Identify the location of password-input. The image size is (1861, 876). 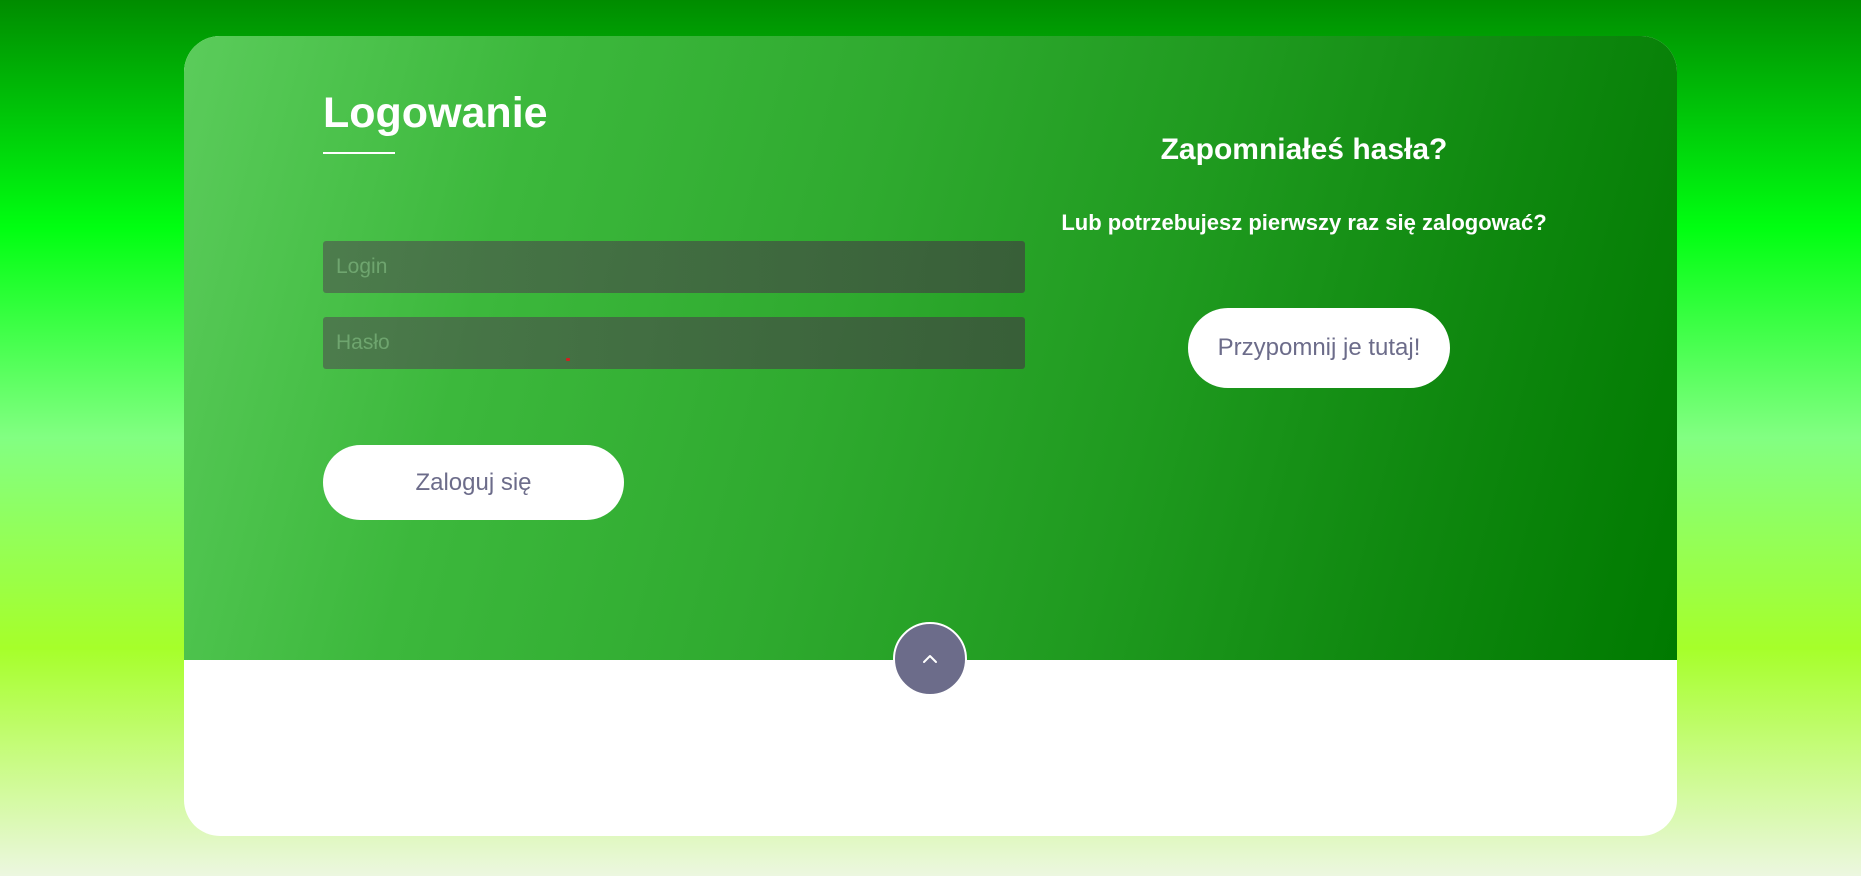
(674, 343).